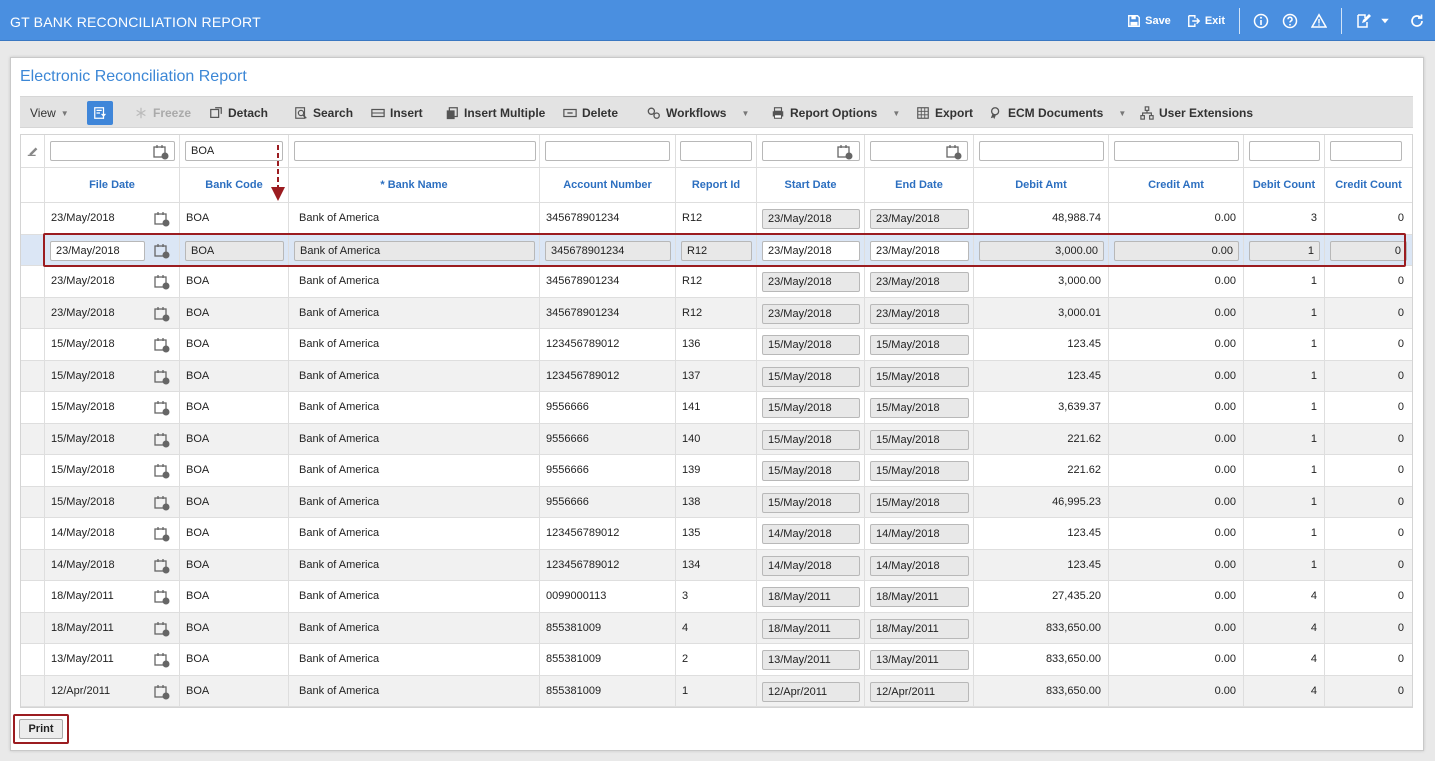 Image resolution: width=1435 pixels, height=761 pixels. Describe the element at coordinates (414, 185) in the screenshot. I see `column-header-bank-name: * Bank Name` at that location.